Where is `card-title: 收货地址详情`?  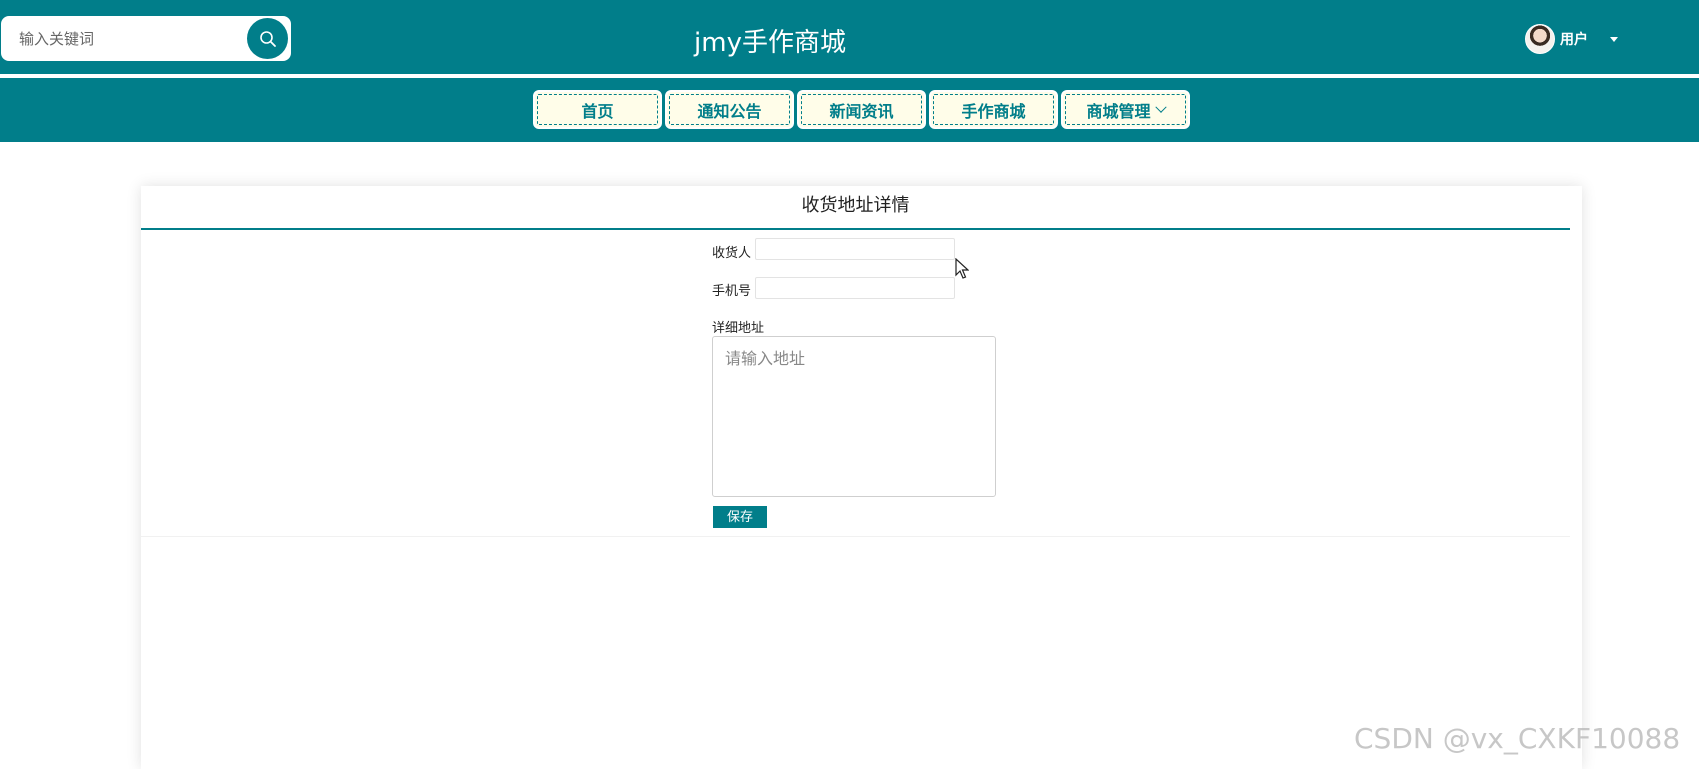 card-title: 收货地址详情 is located at coordinates (855, 208).